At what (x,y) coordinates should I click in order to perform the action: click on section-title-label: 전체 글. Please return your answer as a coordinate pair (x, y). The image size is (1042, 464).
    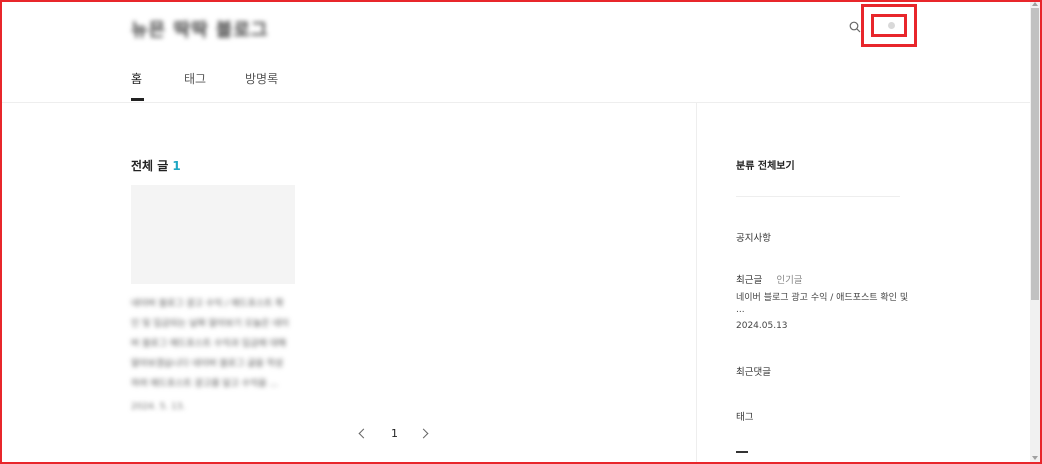
    Looking at the image, I should click on (150, 166).